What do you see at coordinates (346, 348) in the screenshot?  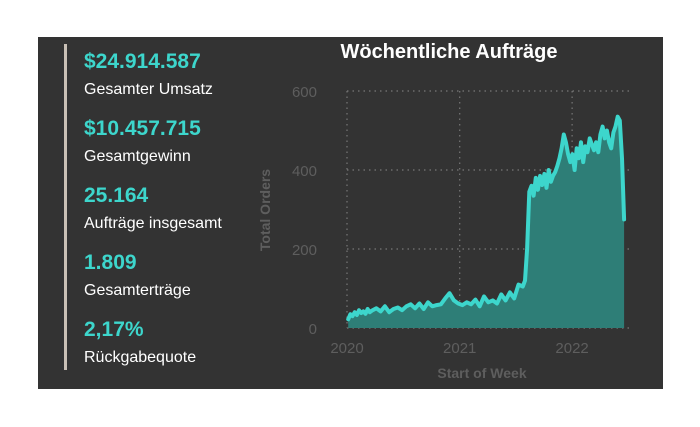 I see `x-tick-label: 2020` at bounding box center [346, 348].